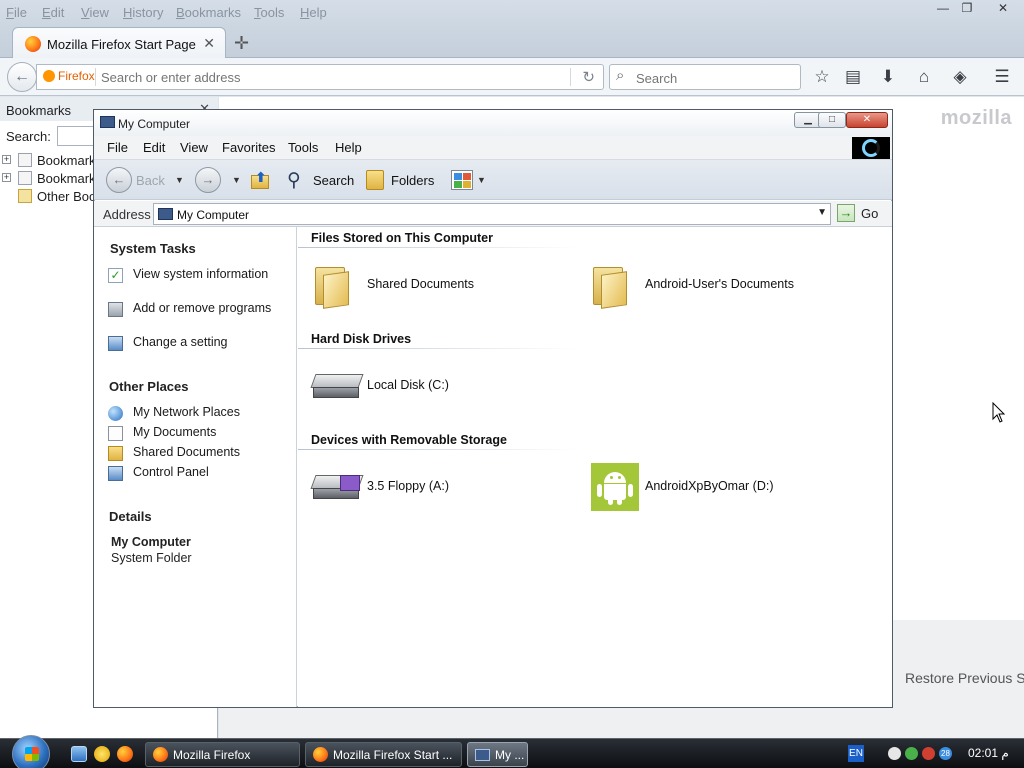 Image resolution: width=1024 pixels, height=768 pixels. I want to click on search-input, so click(716, 78).